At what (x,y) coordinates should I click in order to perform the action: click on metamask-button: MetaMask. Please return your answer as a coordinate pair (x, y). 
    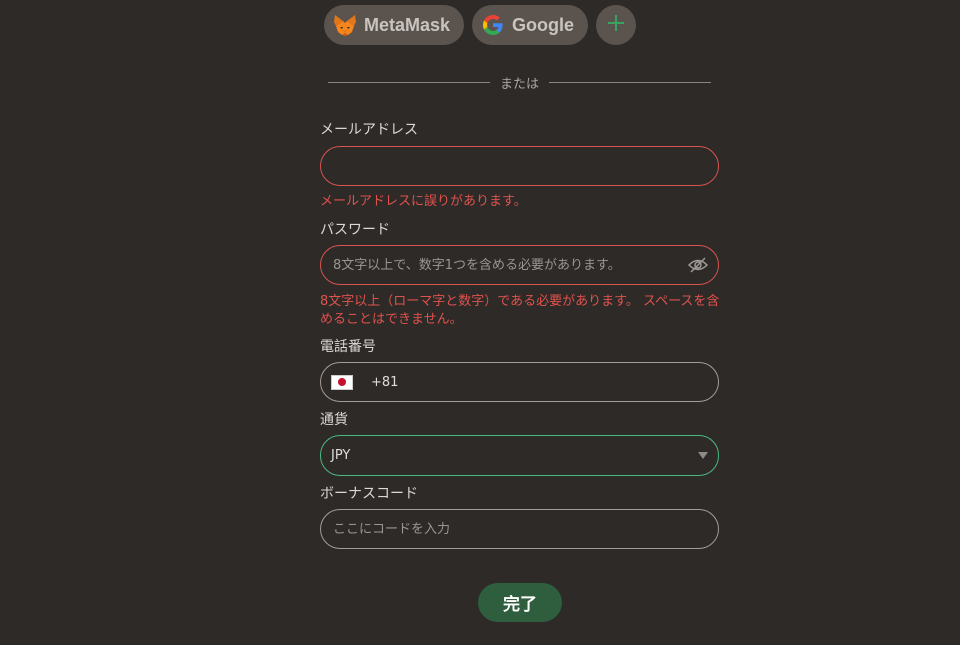
    Looking at the image, I should click on (394, 25).